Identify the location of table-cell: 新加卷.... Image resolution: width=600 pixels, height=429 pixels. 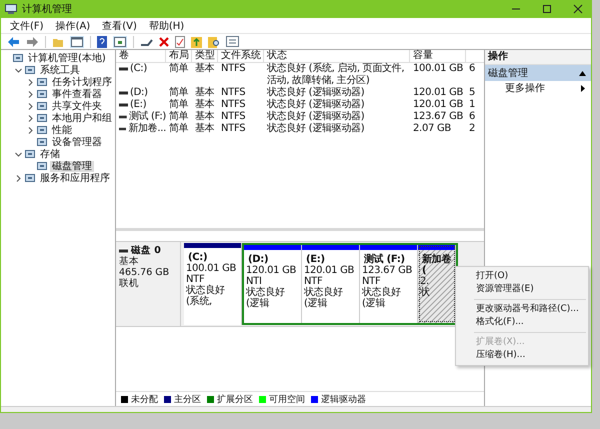
(147, 129).